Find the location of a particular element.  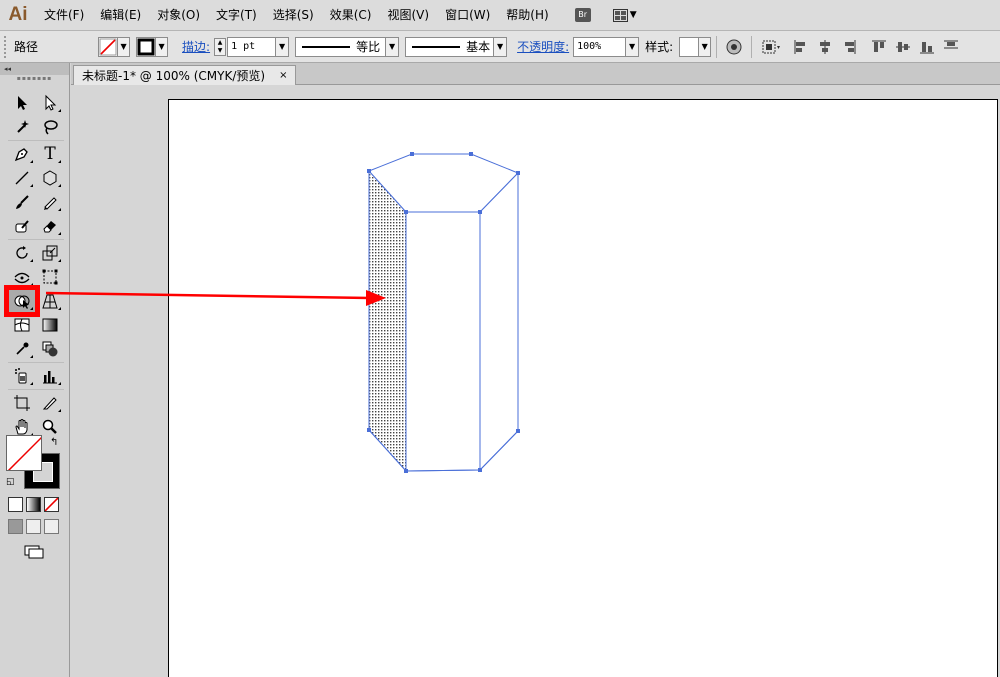

tools-panel: ◂◂ ▪▪▪▪▪▪▪ T ↰ ◱ is located at coordinates (35, 370).